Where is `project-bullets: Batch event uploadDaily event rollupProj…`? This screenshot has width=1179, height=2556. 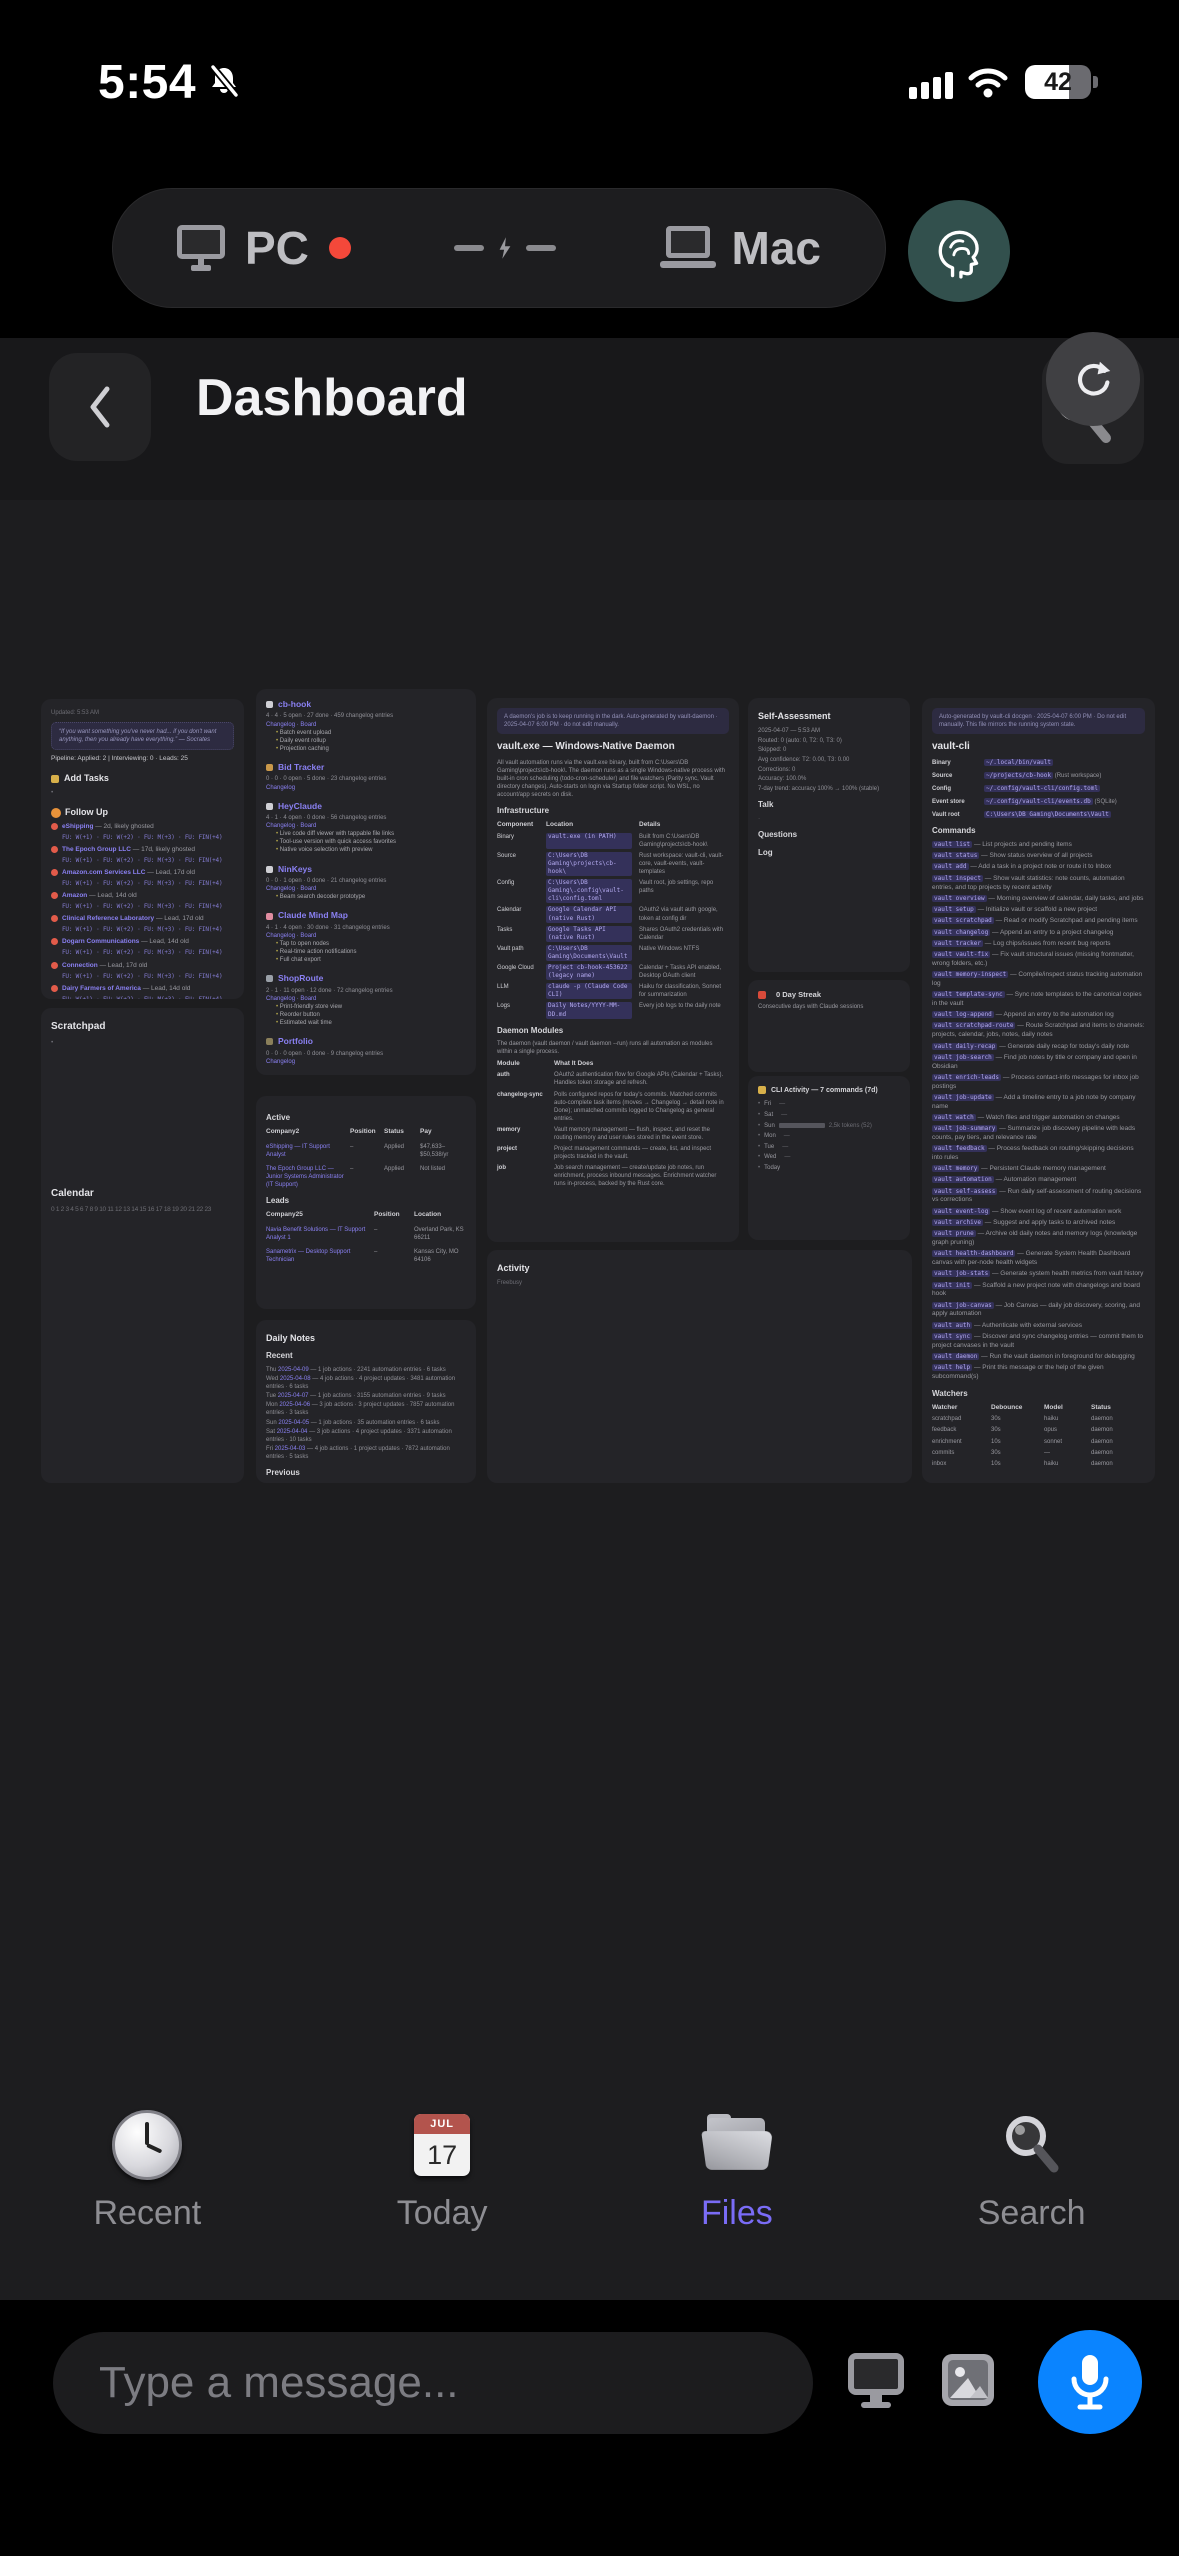
project-bullets: Batch event uploadDaily event rollupProj… is located at coordinates (366, 741).